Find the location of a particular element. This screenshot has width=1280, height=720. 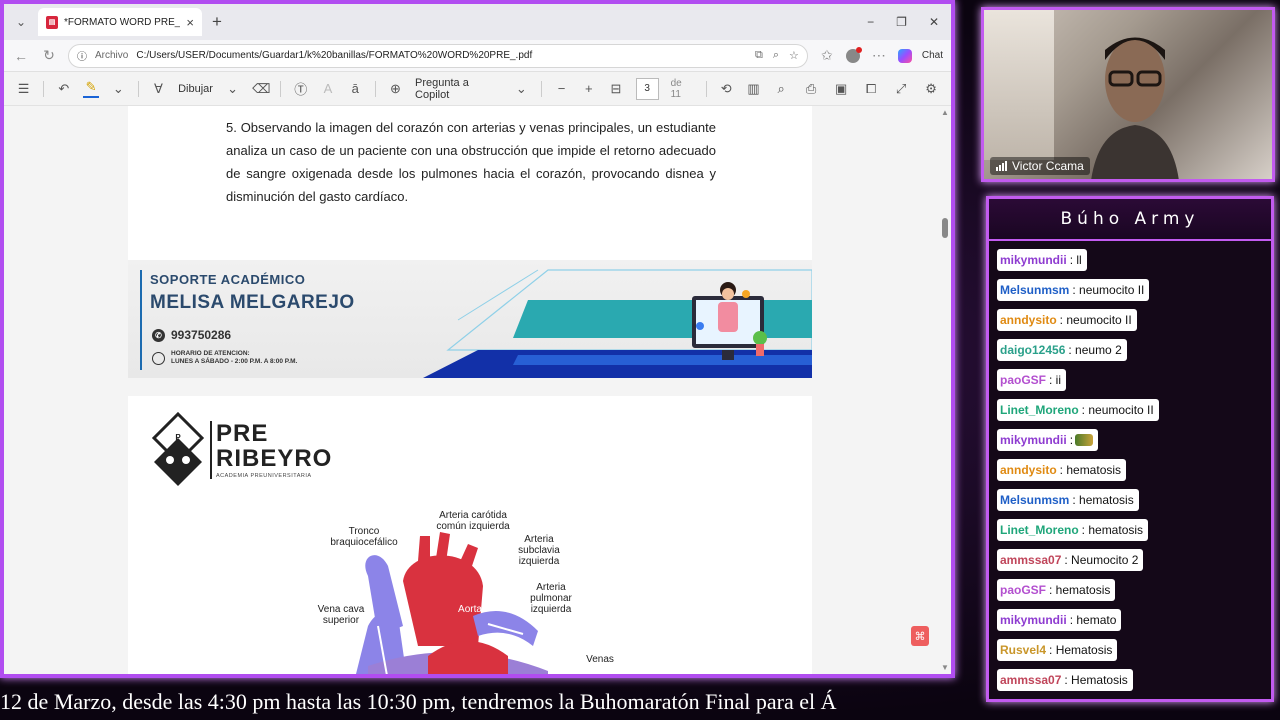

search-icon: ⌕ is located at coordinates (781, 89).